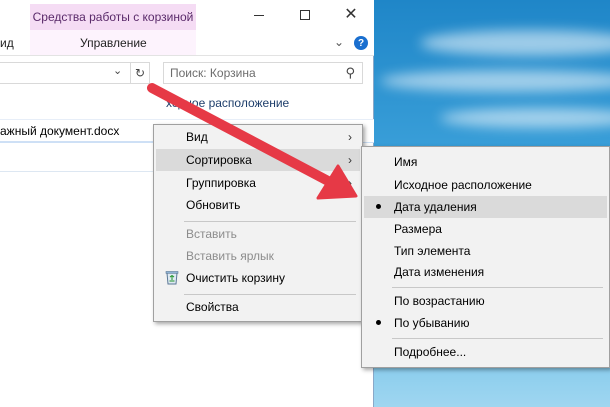 This screenshot has width=610, height=407. Describe the element at coordinates (432, 251) in the screenshot. I see `menu-item-label: Тип элемента` at that location.